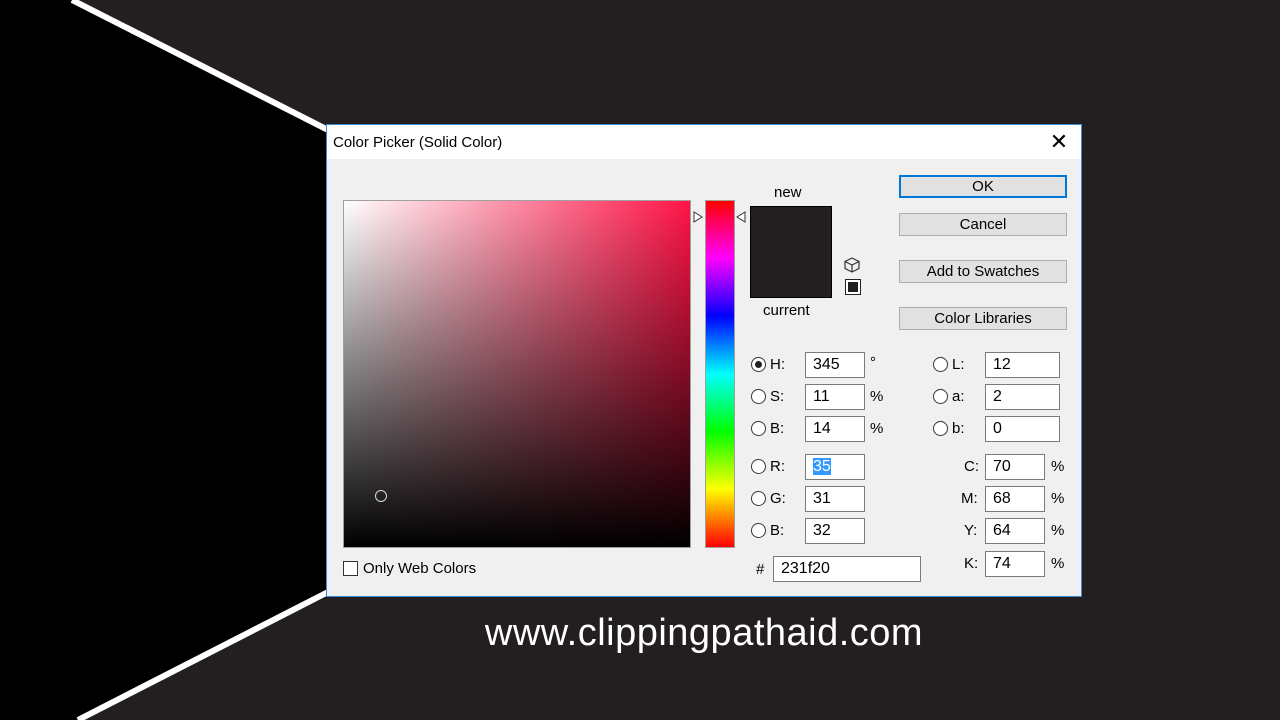 This screenshot has width=1280, height=720. I want to click on hue-unit: °, so click(873, 362).